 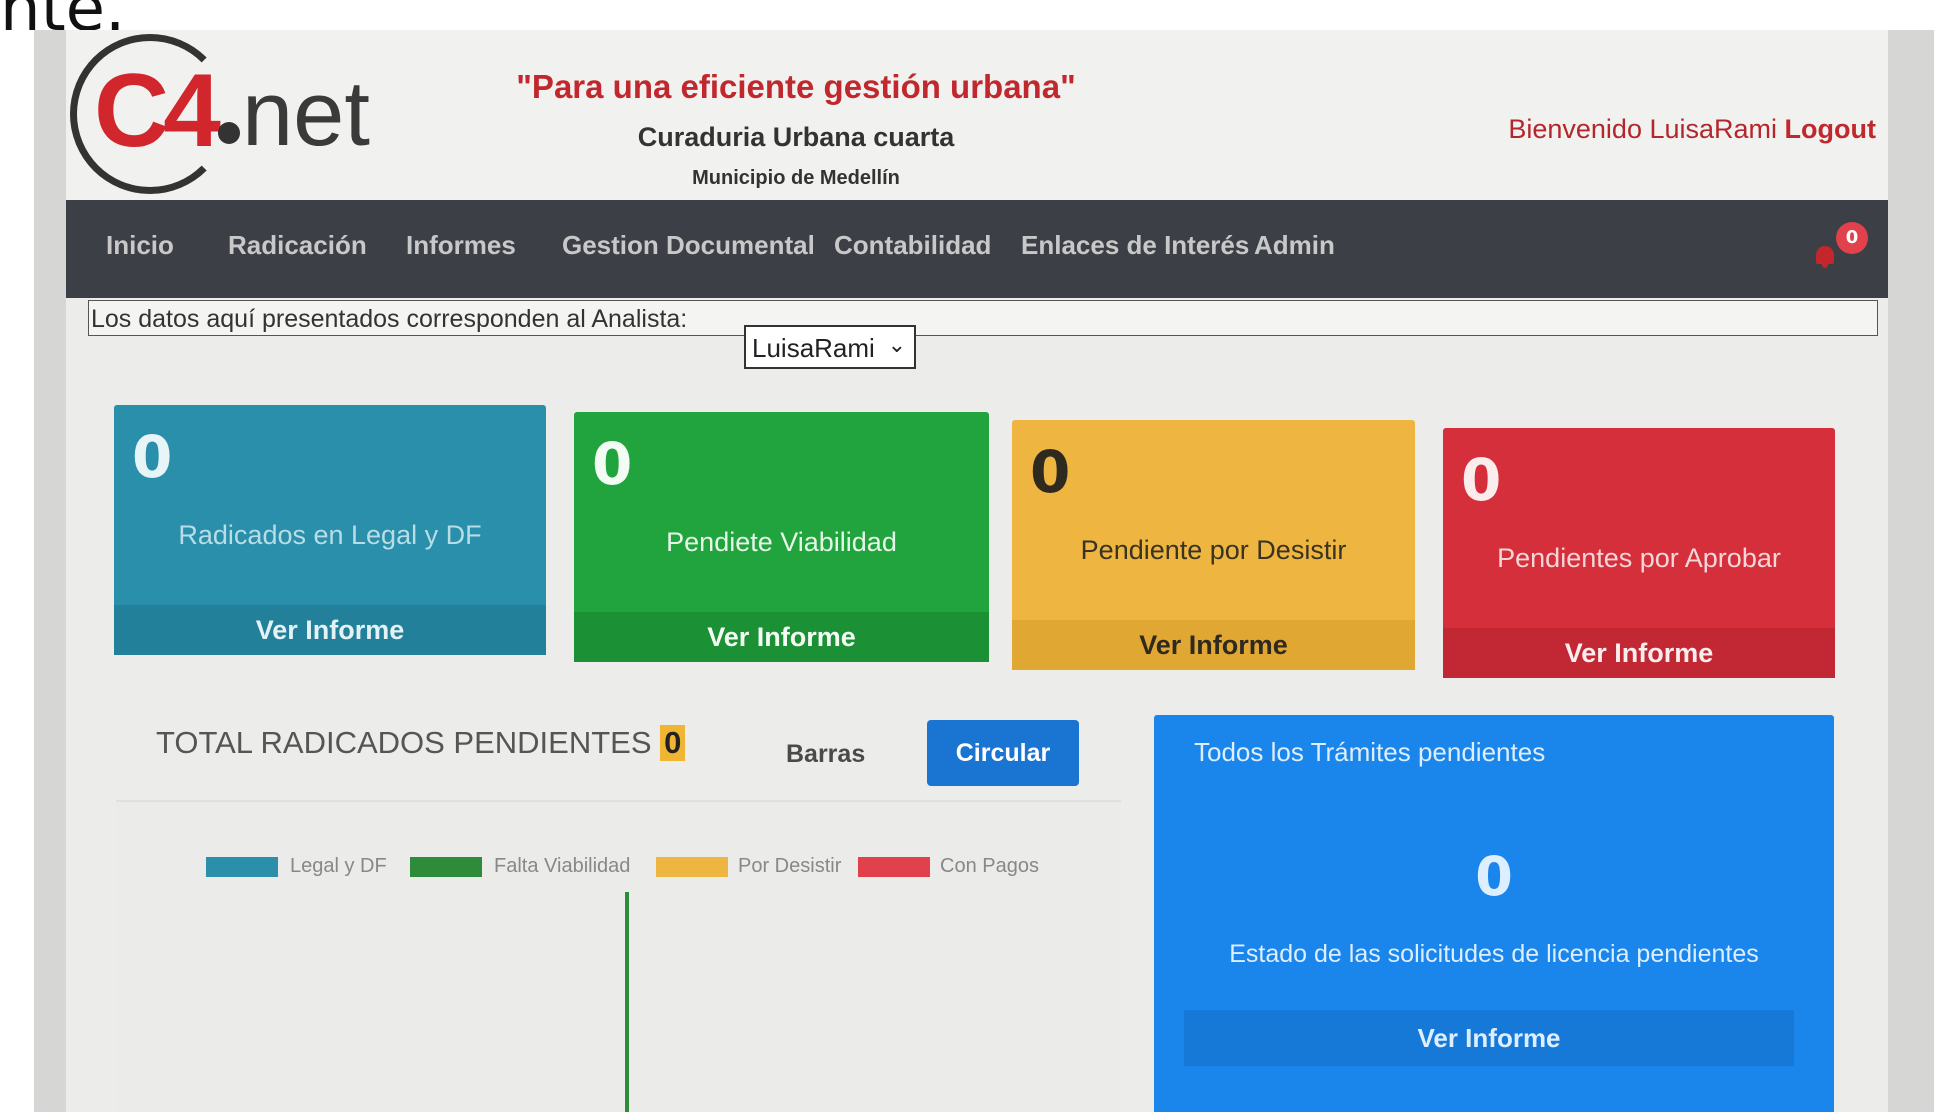 I want to click on c4net-logo: C4 net, so click(x=220, y=116).